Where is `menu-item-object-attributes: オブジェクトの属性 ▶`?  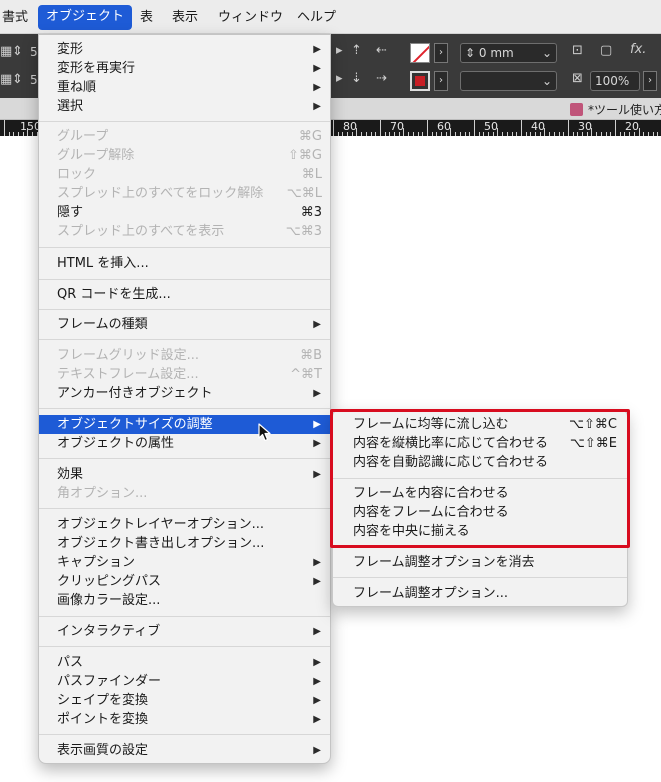
menu-item-object-attributes: オブジェクトの属性 ▶ is located at coordinates (184, 443).